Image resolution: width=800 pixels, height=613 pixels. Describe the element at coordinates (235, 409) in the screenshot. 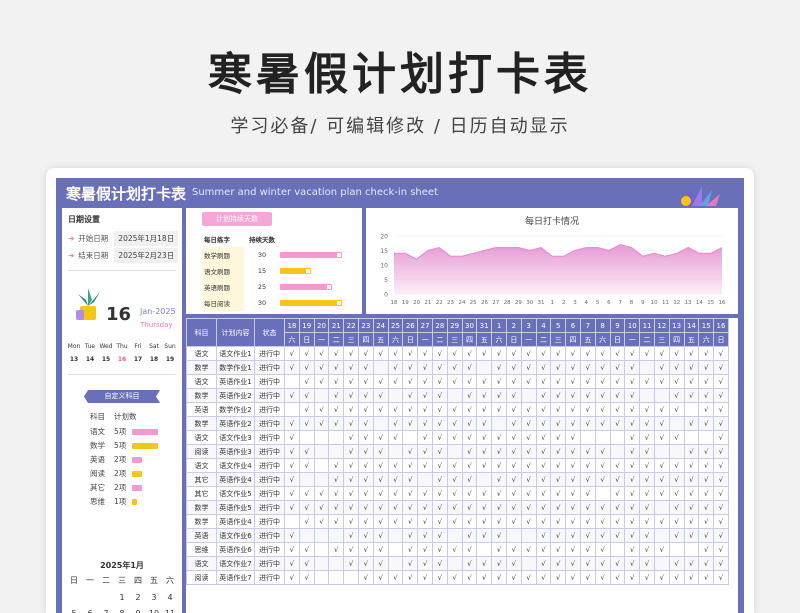

I see `plan-cell: 数学作业2` at that location.